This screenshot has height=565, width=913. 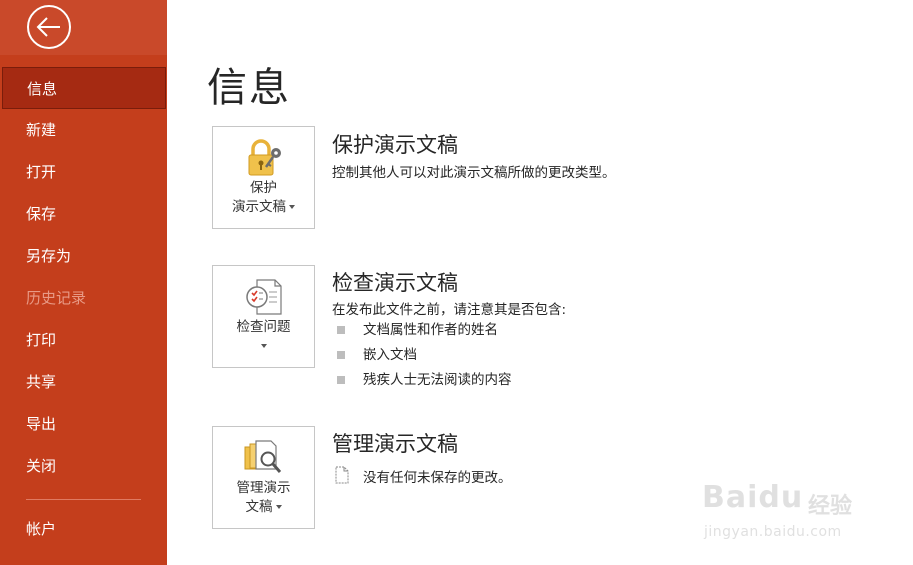 What do you see at coordinates (83, 382) in the screenshot?
I see `nav-share: 共享` at bounding box center [83, 382].